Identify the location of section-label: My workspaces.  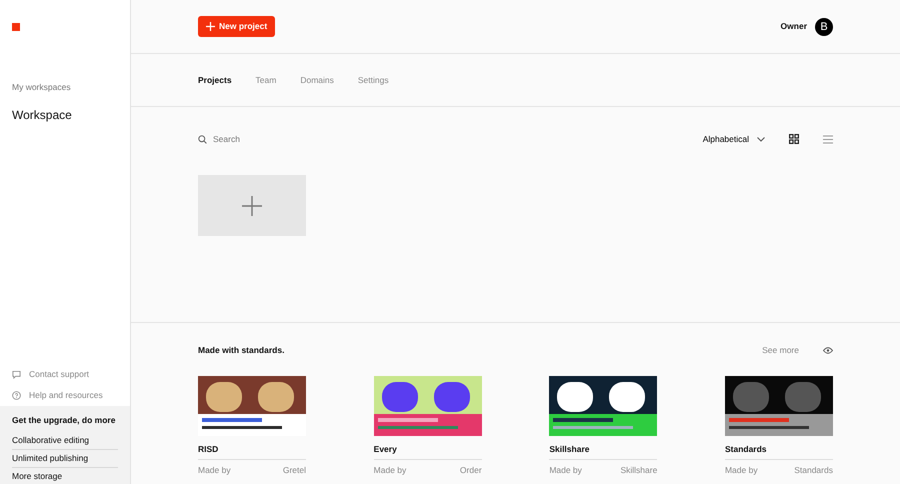
(42, 87).